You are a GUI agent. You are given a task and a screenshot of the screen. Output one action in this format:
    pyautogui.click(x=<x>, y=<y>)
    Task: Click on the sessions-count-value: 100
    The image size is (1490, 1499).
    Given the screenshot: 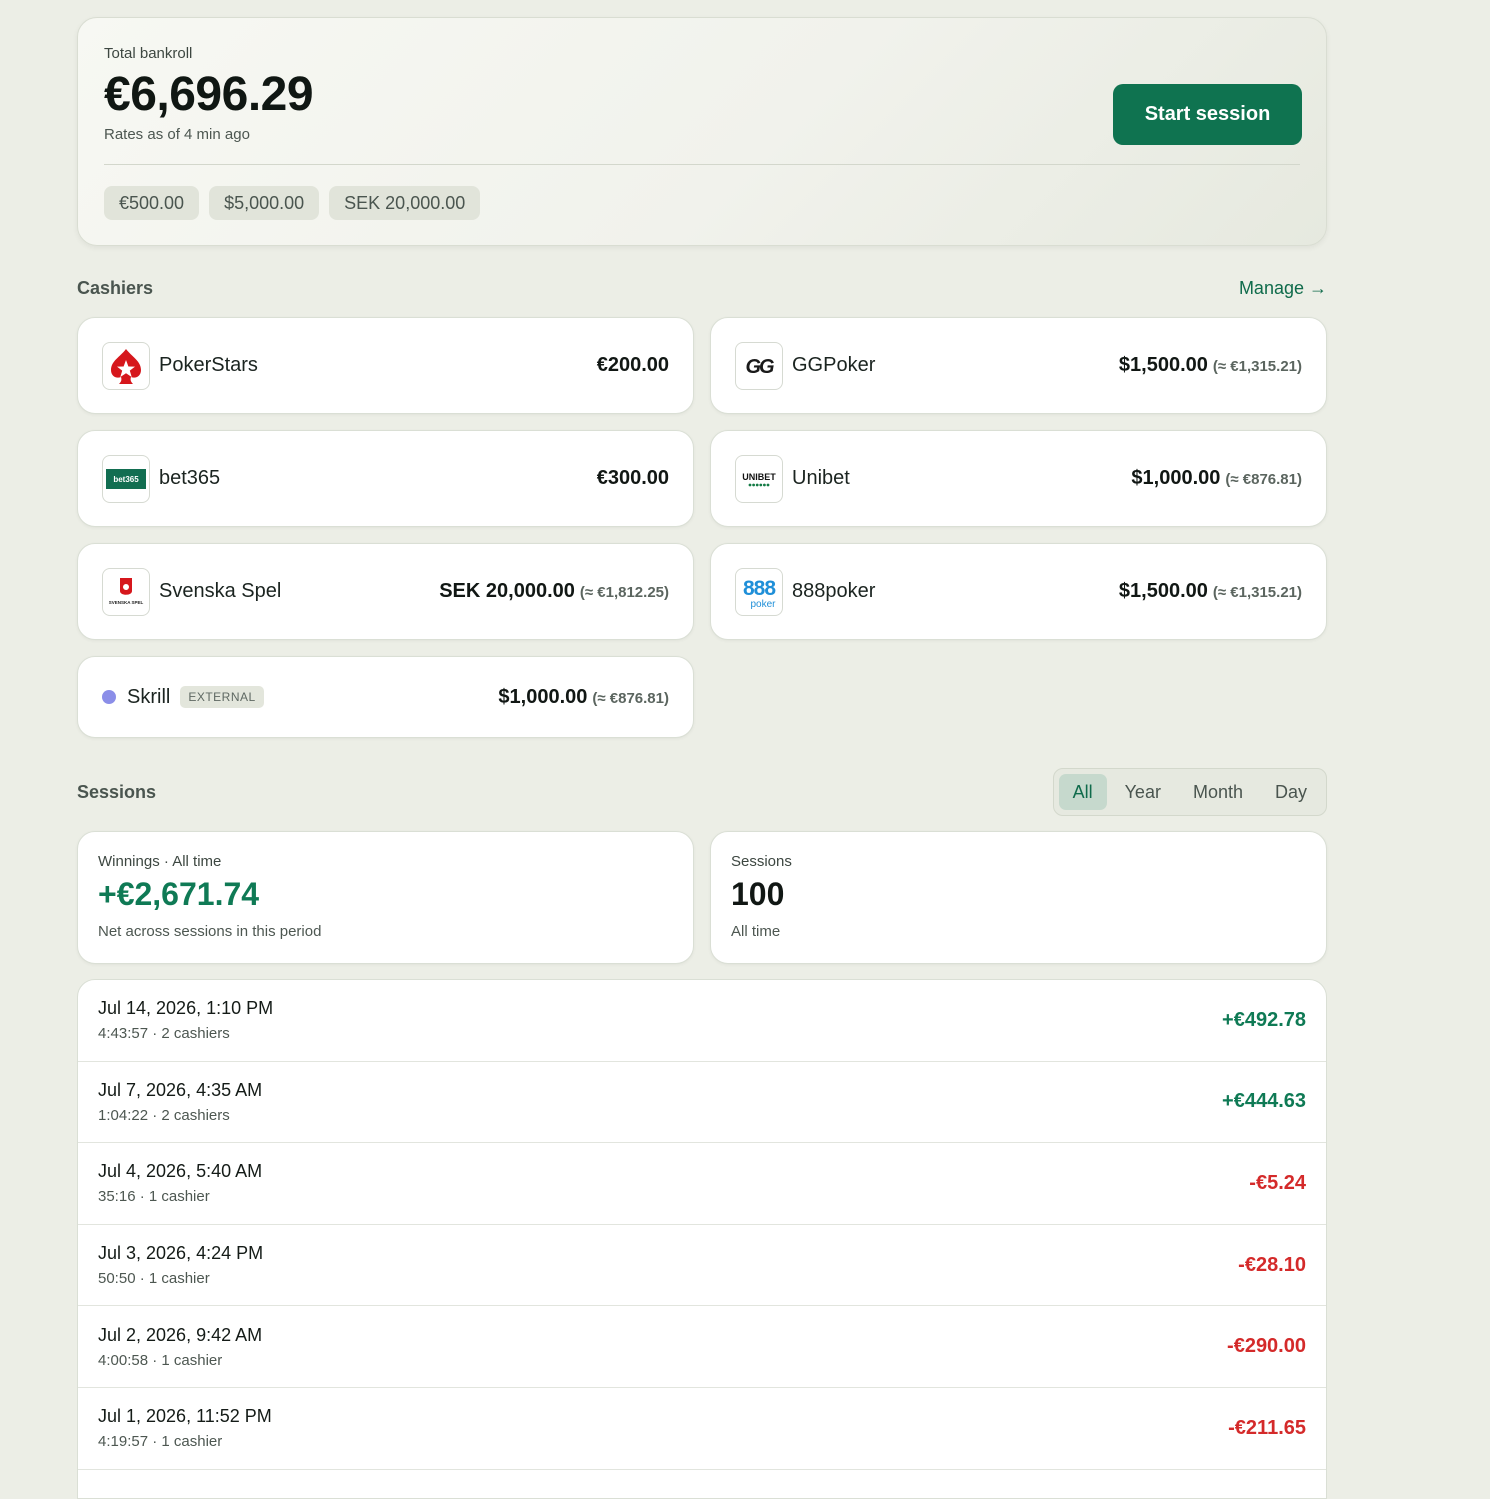 What is the action you would take?
    pyautogui.click(x=758, y=894)
    